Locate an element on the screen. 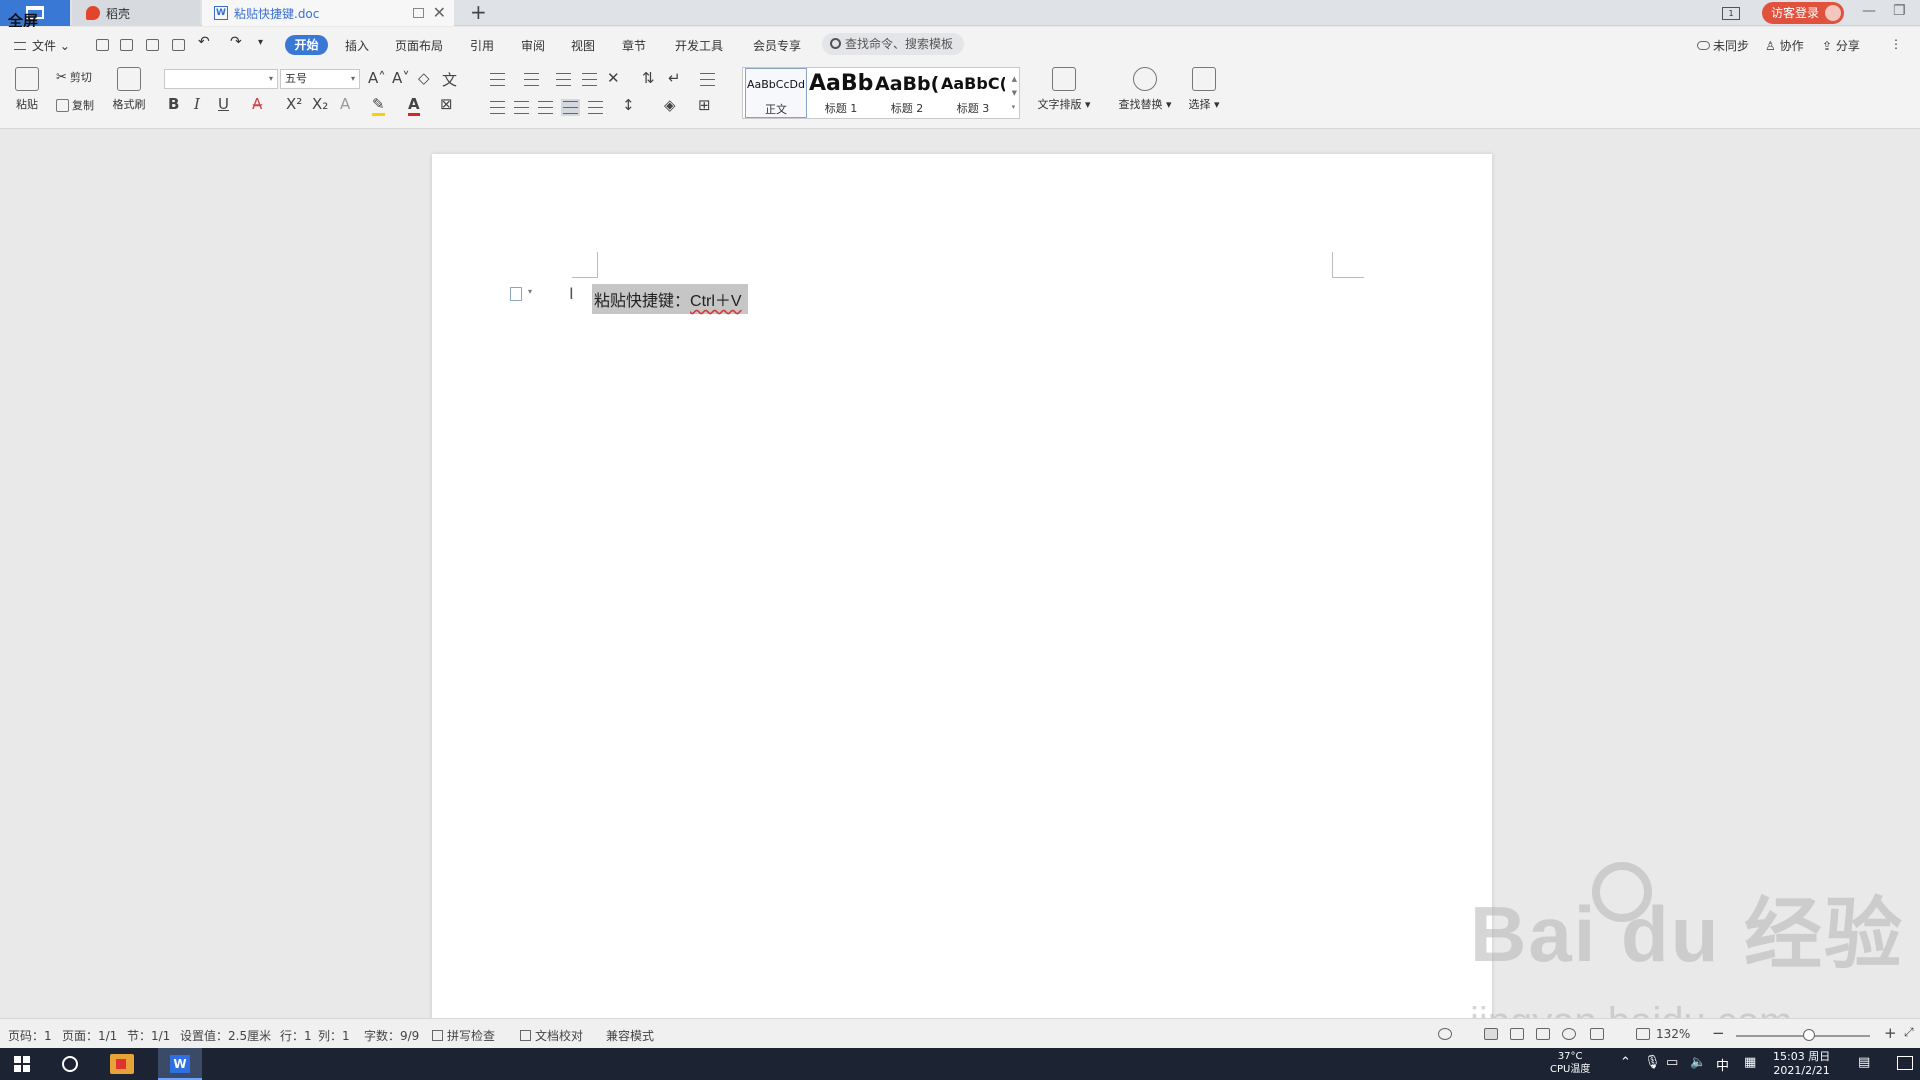  share-button: ⇪ 分享 is located at coordinates (1841, 45).